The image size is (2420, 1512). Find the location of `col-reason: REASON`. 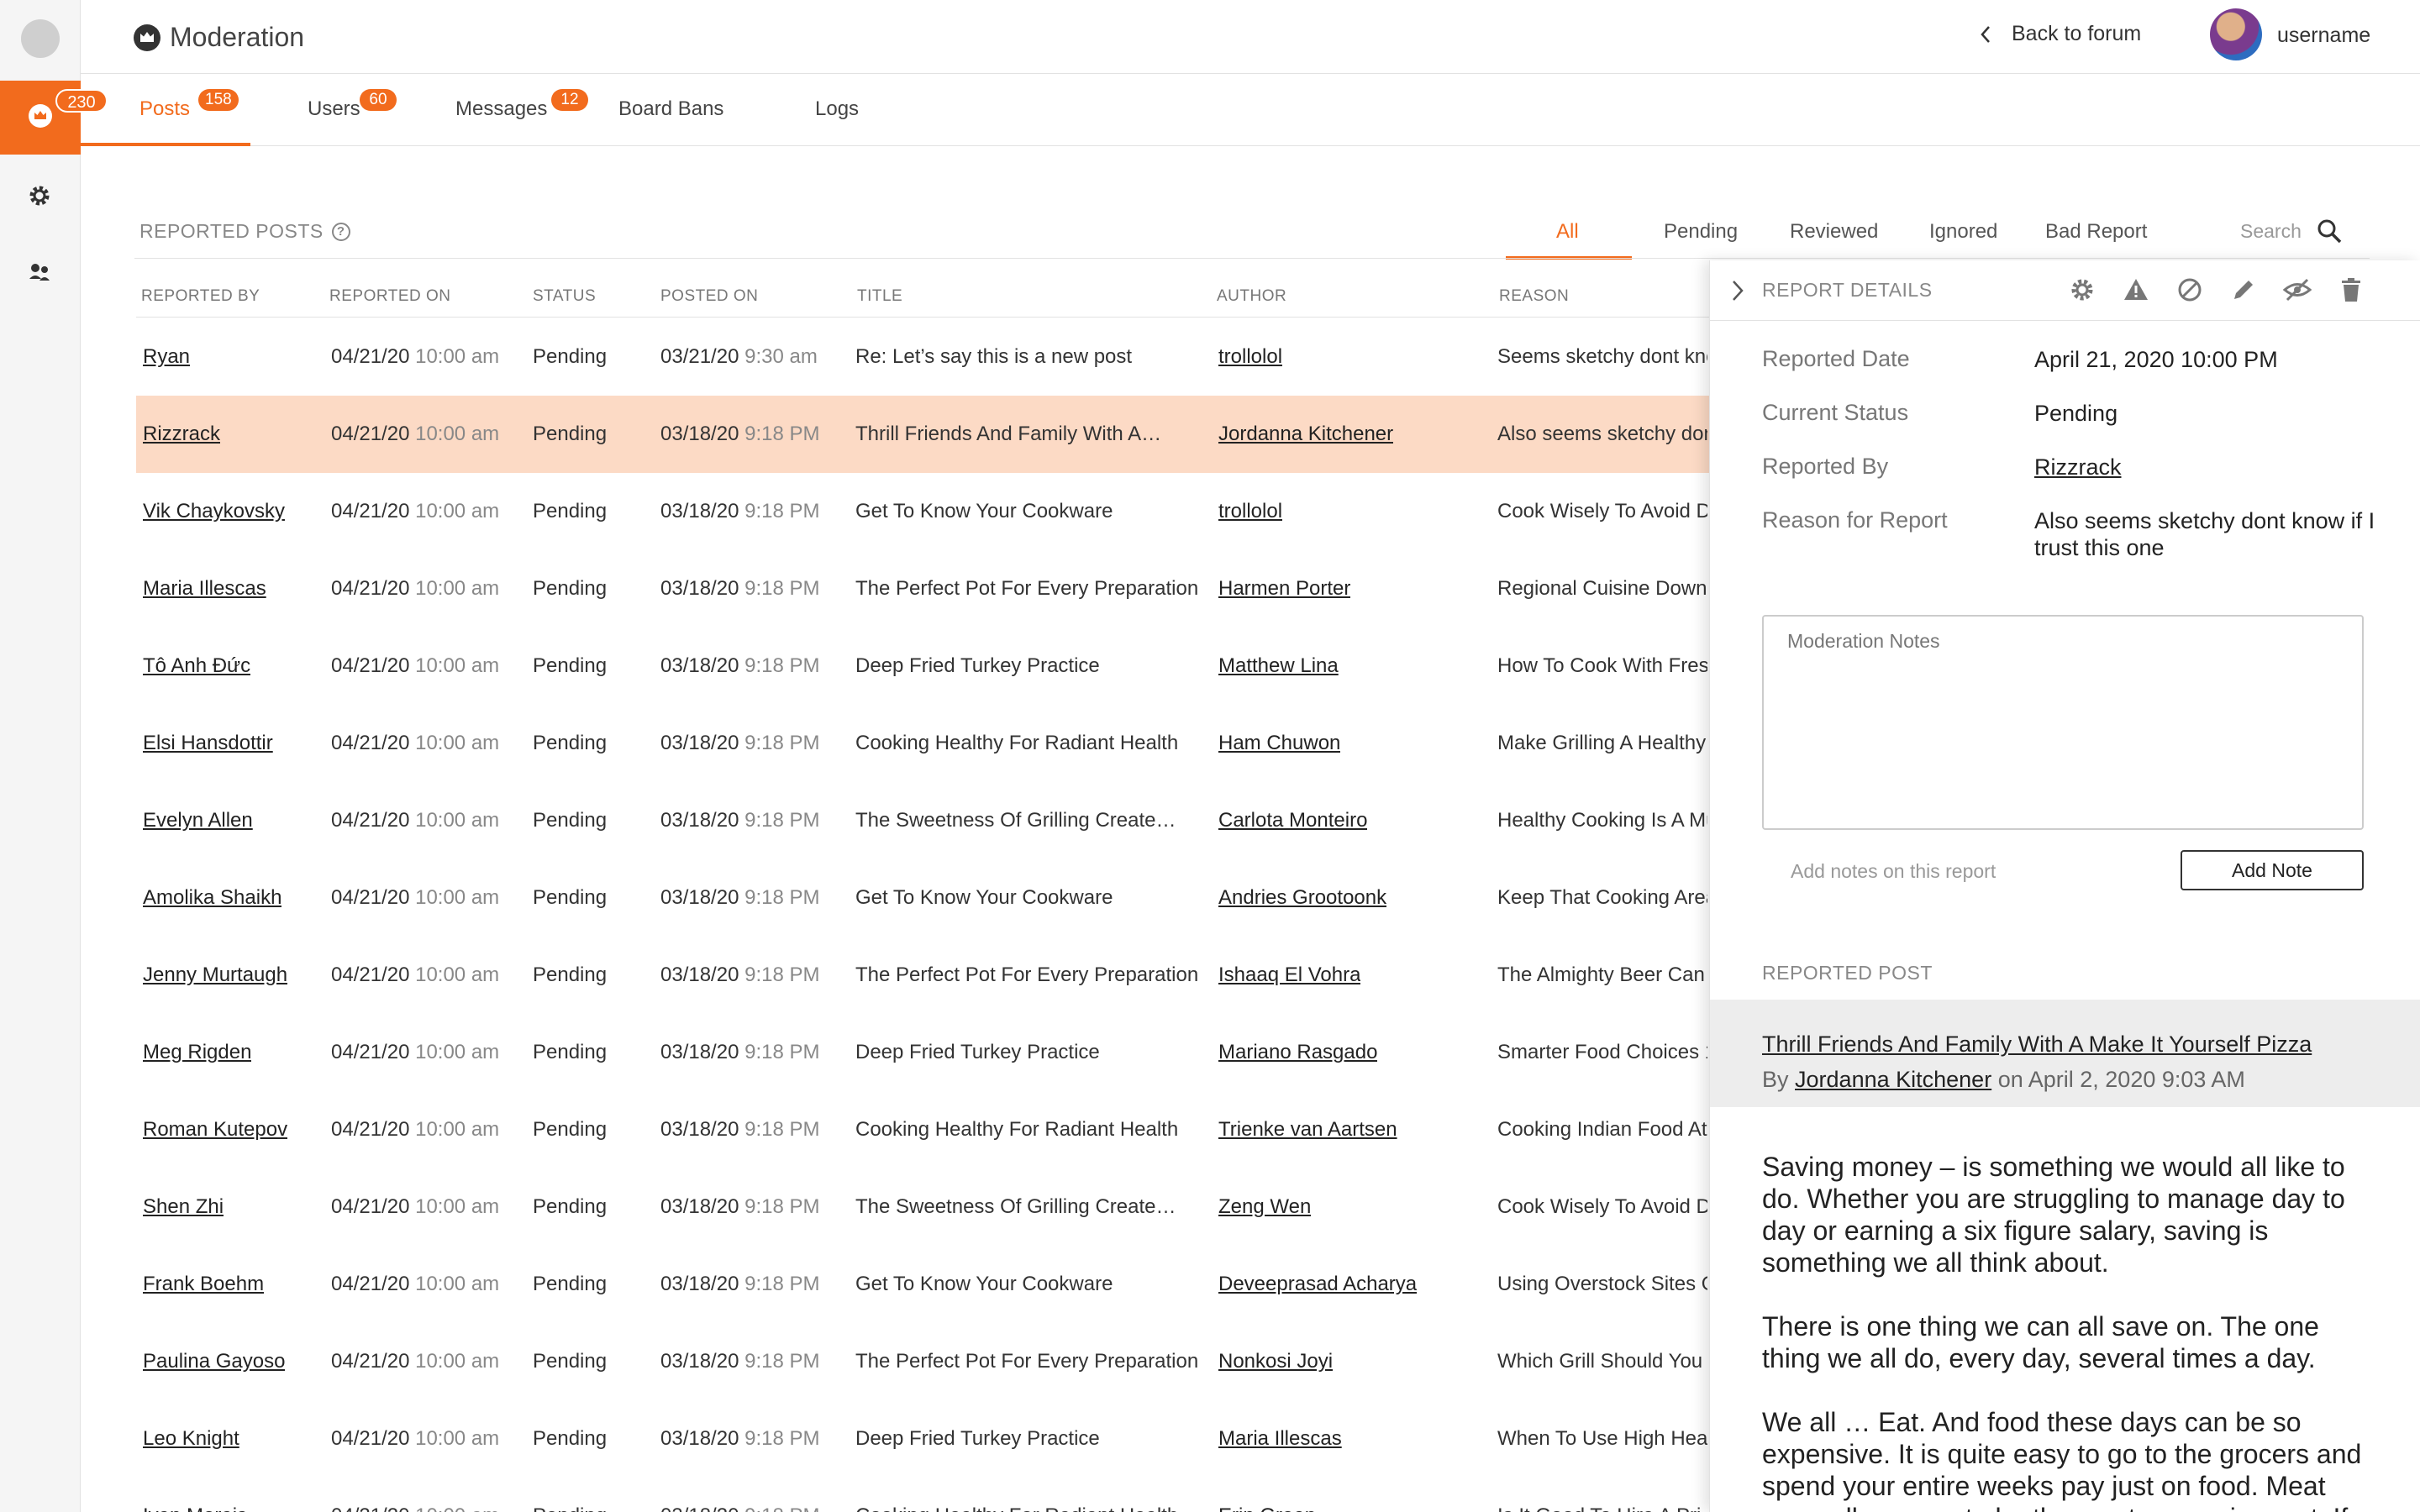

col-reason: REASON is located at coordinates (1534, 296).